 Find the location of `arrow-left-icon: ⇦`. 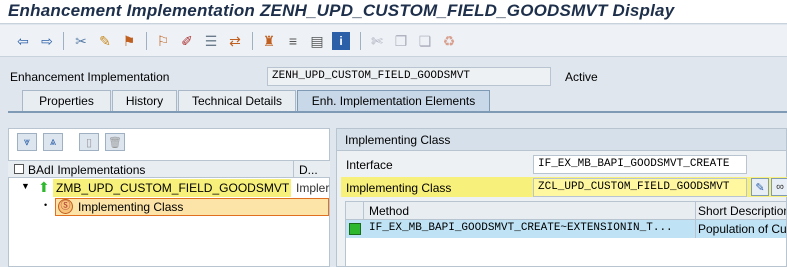

arrow-left-icon: ⇦ is located at coordinates (23, 41).